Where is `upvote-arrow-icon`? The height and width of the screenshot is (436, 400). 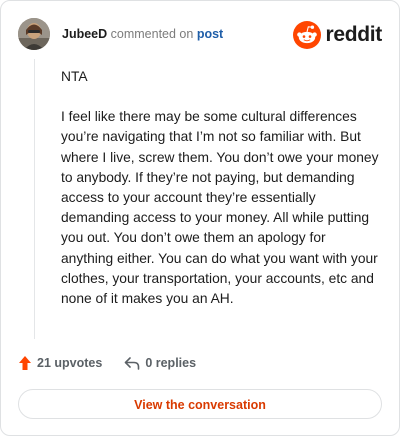
upvote-arrow-icon is located at coordinates (25, 363).